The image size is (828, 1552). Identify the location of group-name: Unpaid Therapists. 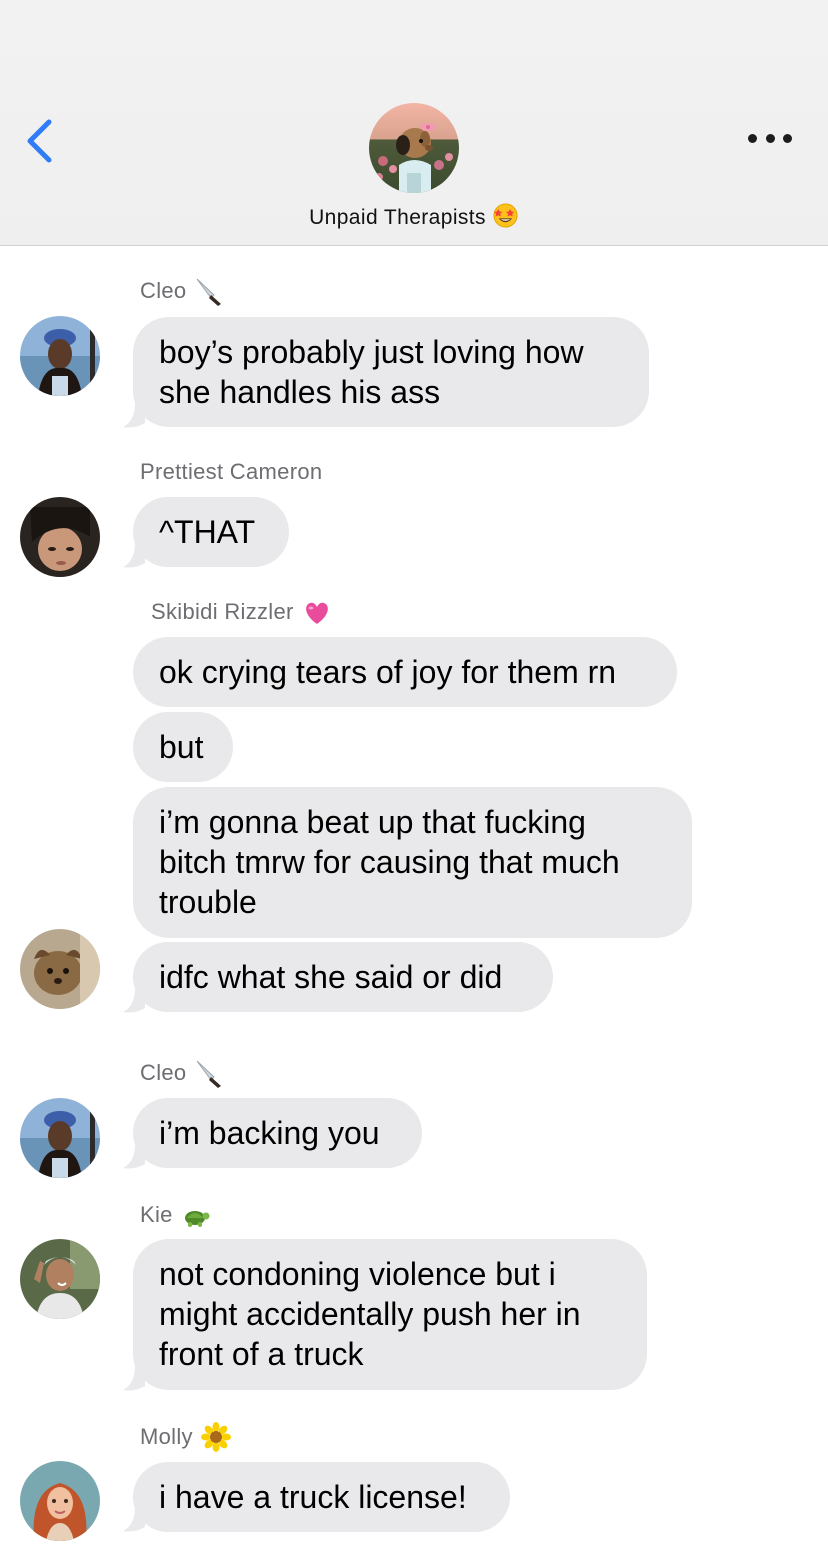
(414, 216).